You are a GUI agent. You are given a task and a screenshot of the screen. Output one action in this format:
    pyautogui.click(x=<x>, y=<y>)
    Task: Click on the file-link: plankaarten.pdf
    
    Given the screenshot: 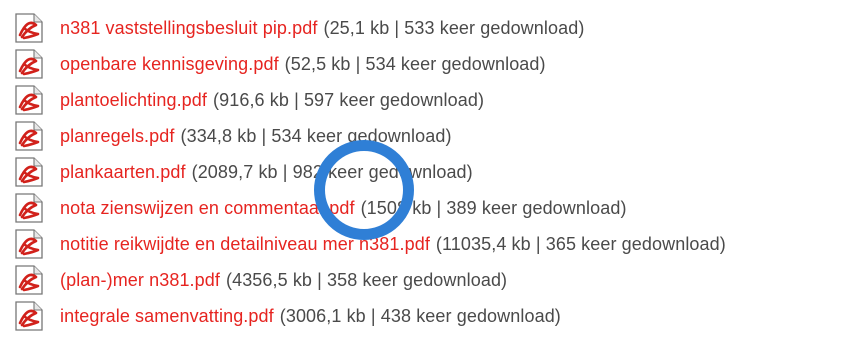 What is the action you would take?
    pyautogui.click(x=123, y=172)
    